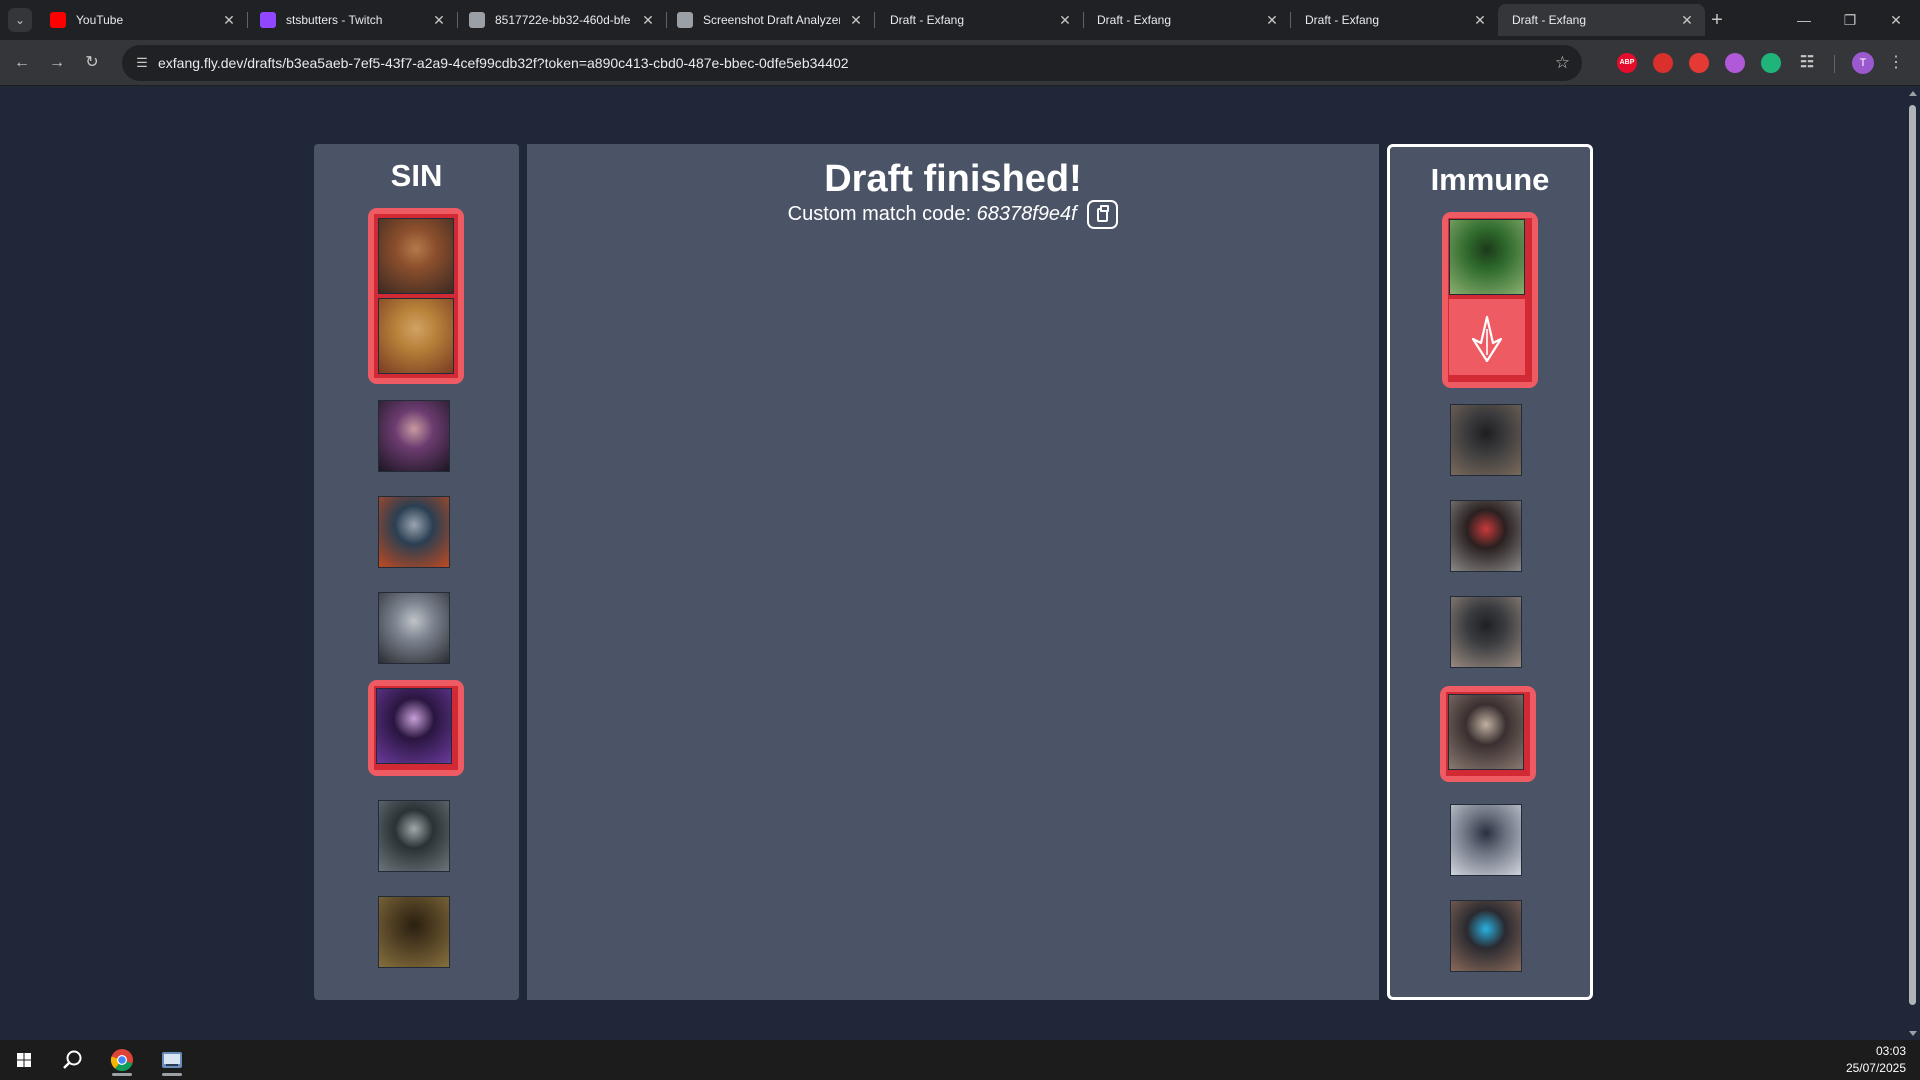 This screenshot has width=1920, height=1080. What do you see at coordinates (477, 20) in the screenshot?
I see `globe-icon` at bounding box center [477, 20].